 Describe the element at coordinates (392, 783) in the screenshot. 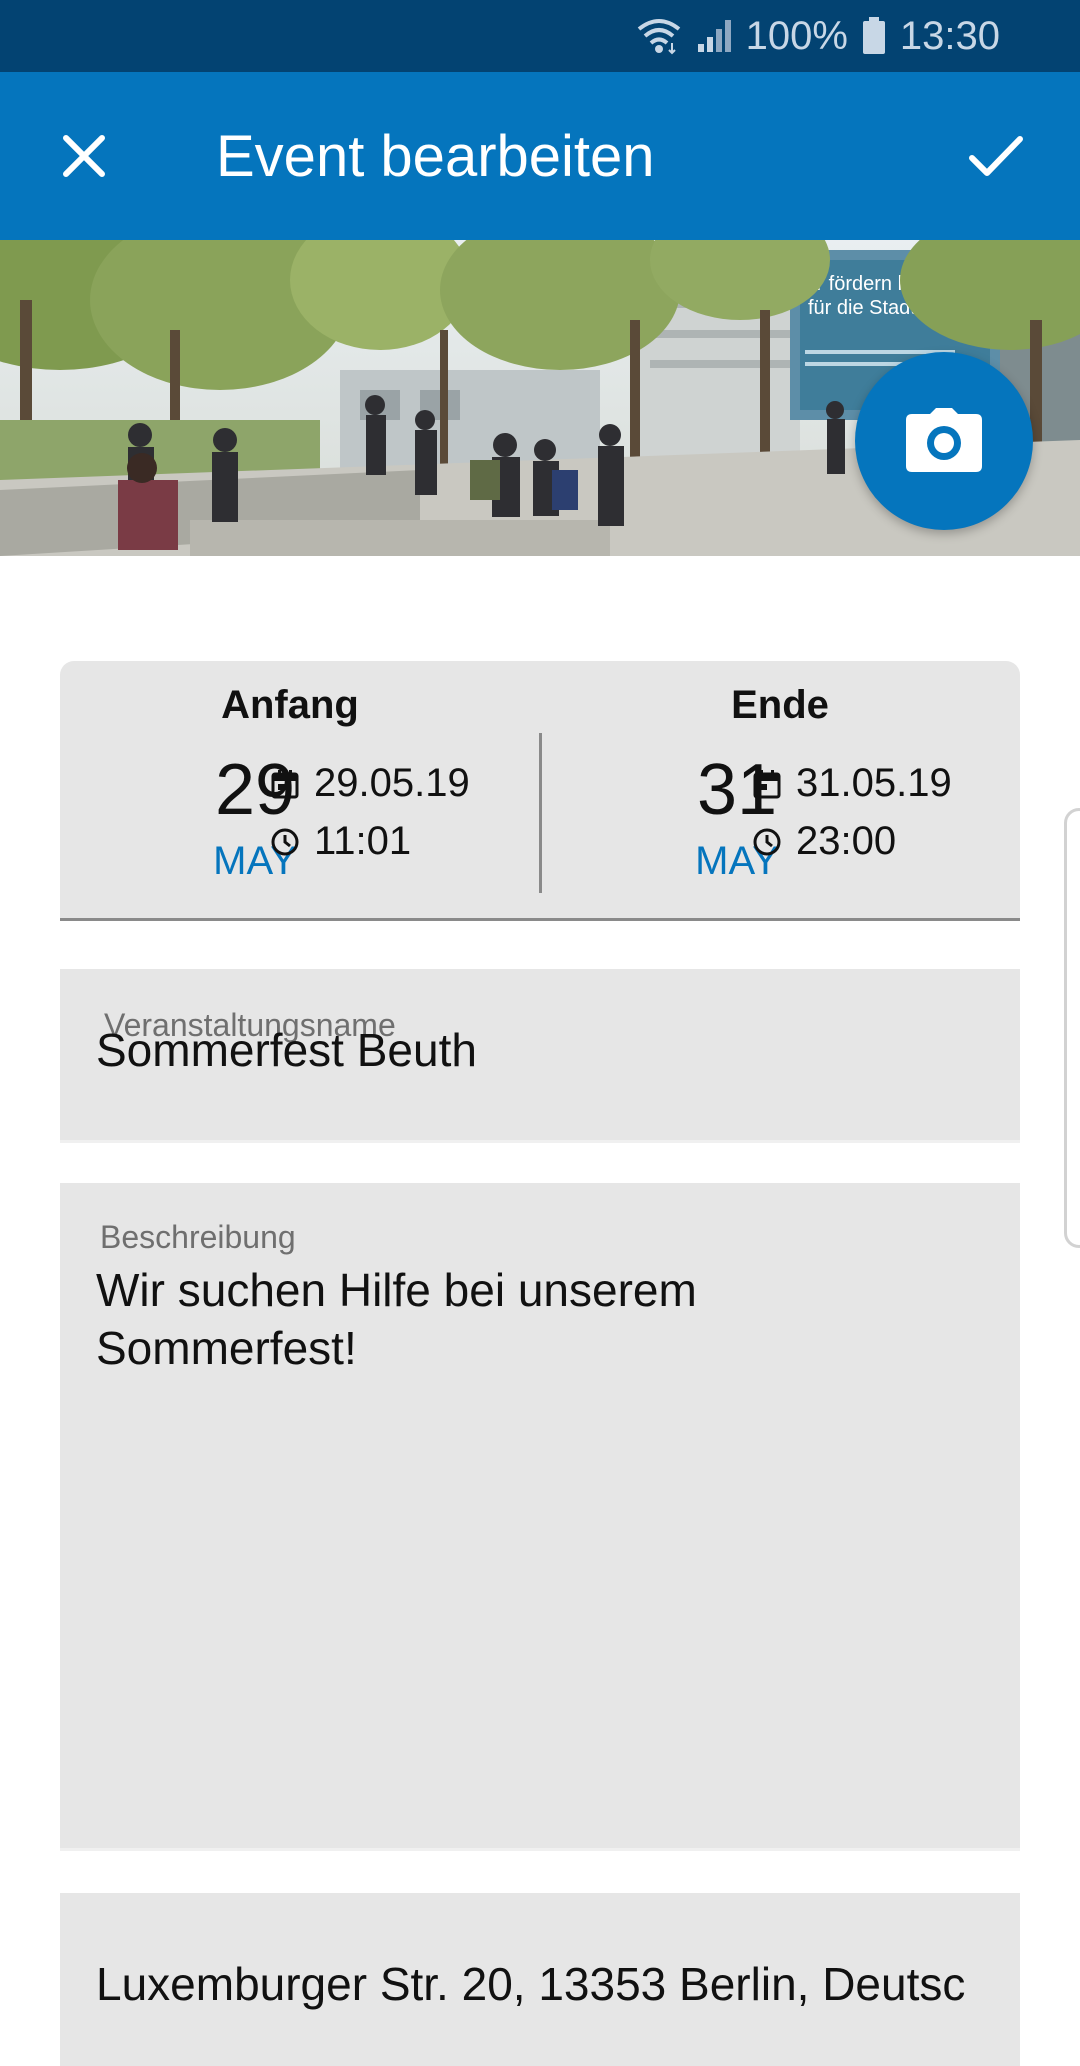

I see `start-date-value: 29.05.19` at that location.